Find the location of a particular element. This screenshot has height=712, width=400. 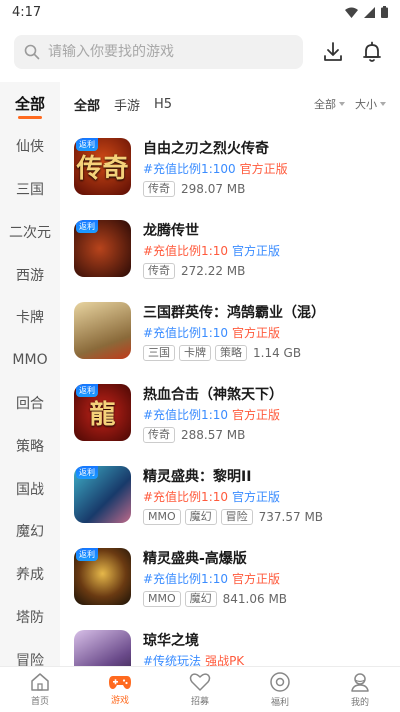

game-size: 737.57 MB is located at coordinates (291, 517).